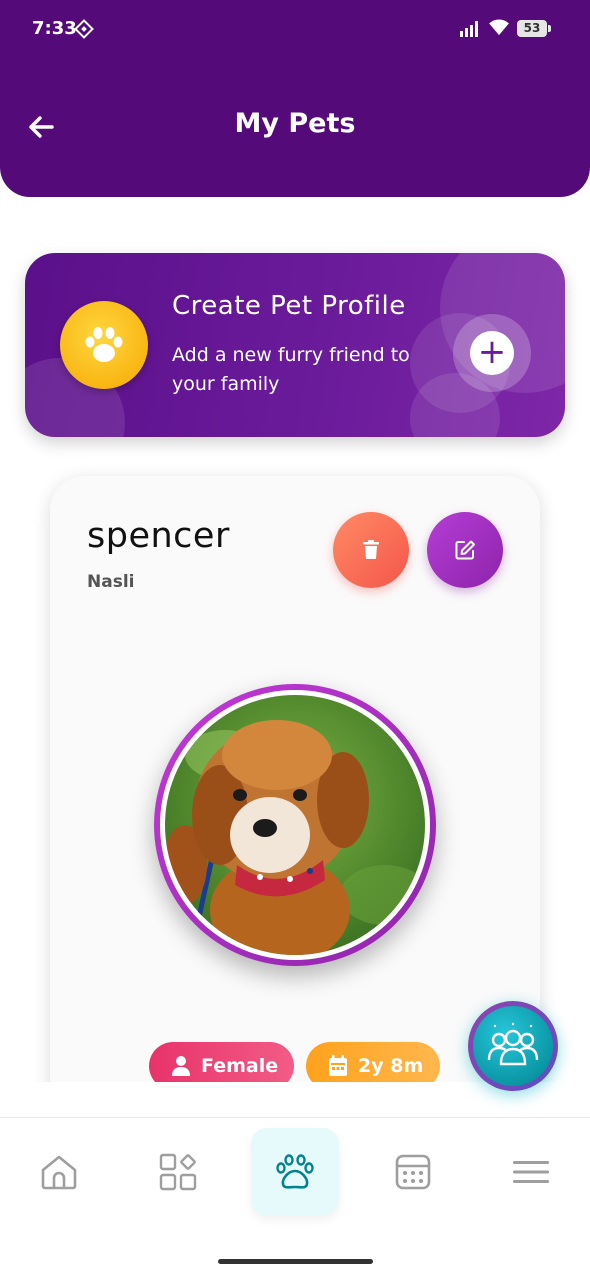 The height and width of the screenshot is (1280, 590). What do you see at coordinates (499, 27) in the screenshot?
I see `wifi-icon` at bounding box center [499, 27].